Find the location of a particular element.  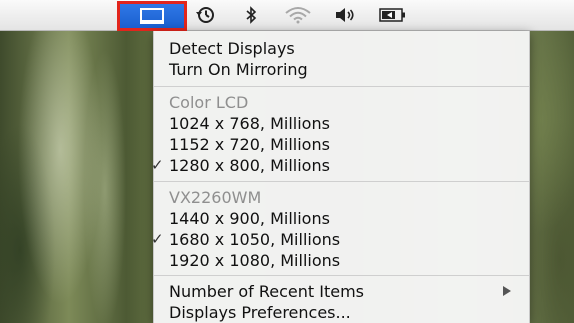

display-header-color-lcd: Color LCD is located at coordinates (341, 102).